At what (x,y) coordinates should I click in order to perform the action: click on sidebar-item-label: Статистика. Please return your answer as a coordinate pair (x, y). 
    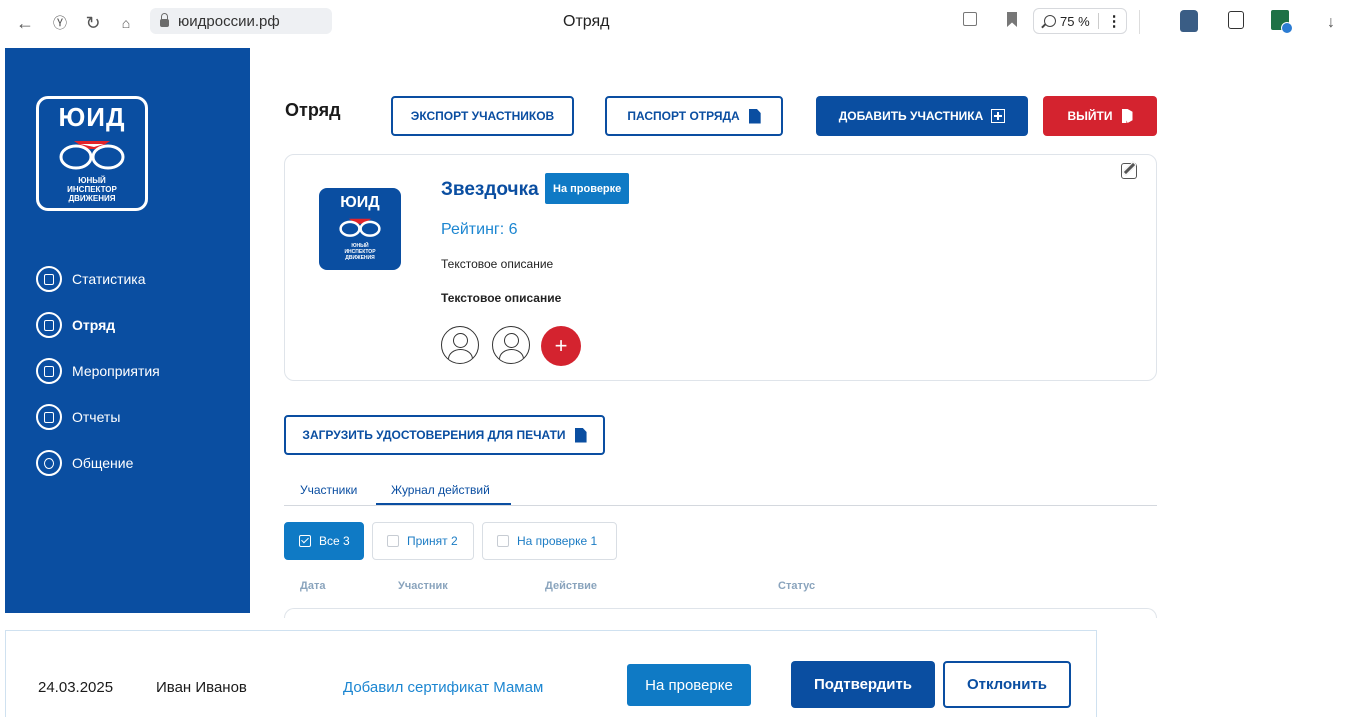
    Looking at the image, I should click on (109, 279).